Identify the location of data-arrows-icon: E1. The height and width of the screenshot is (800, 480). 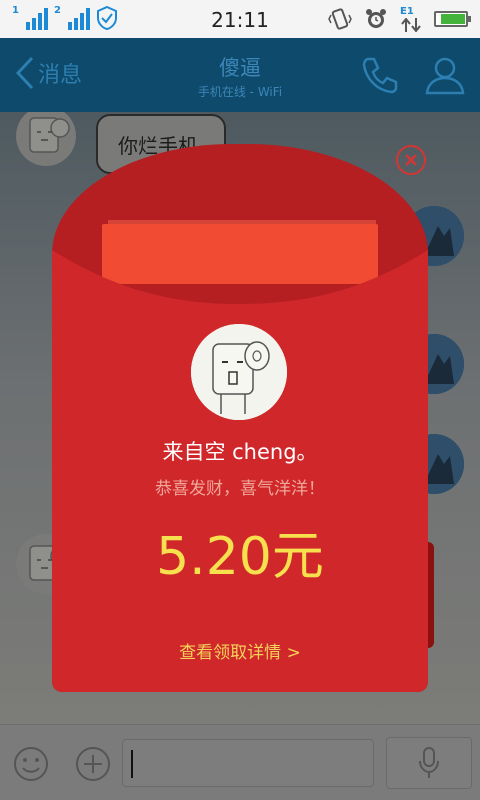
(411, 19).